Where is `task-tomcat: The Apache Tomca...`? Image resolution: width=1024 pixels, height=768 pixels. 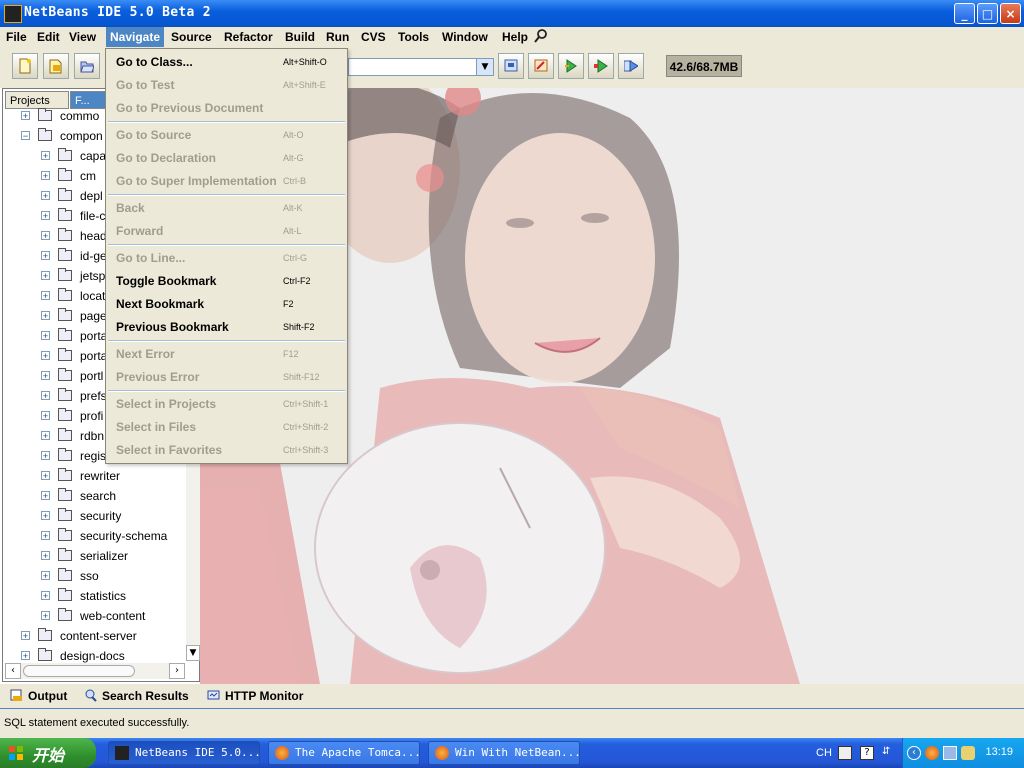
task-tomcat: The Apache Tomca... is located at coordinates (344, 753).